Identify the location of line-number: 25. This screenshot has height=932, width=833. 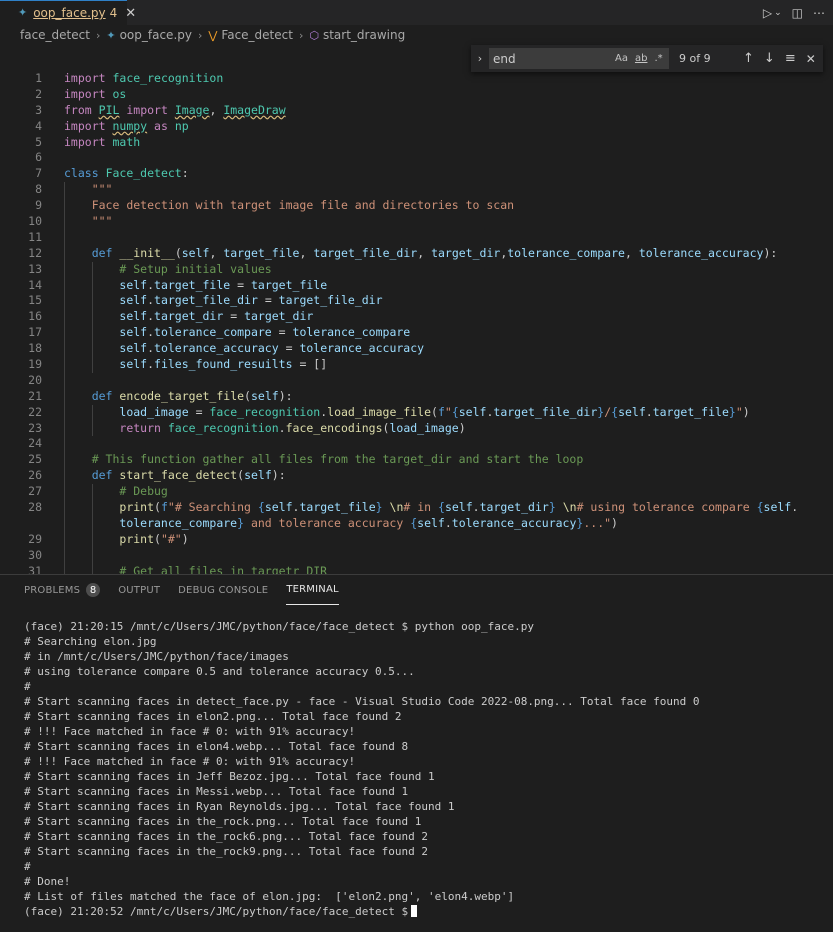
(35, 459).